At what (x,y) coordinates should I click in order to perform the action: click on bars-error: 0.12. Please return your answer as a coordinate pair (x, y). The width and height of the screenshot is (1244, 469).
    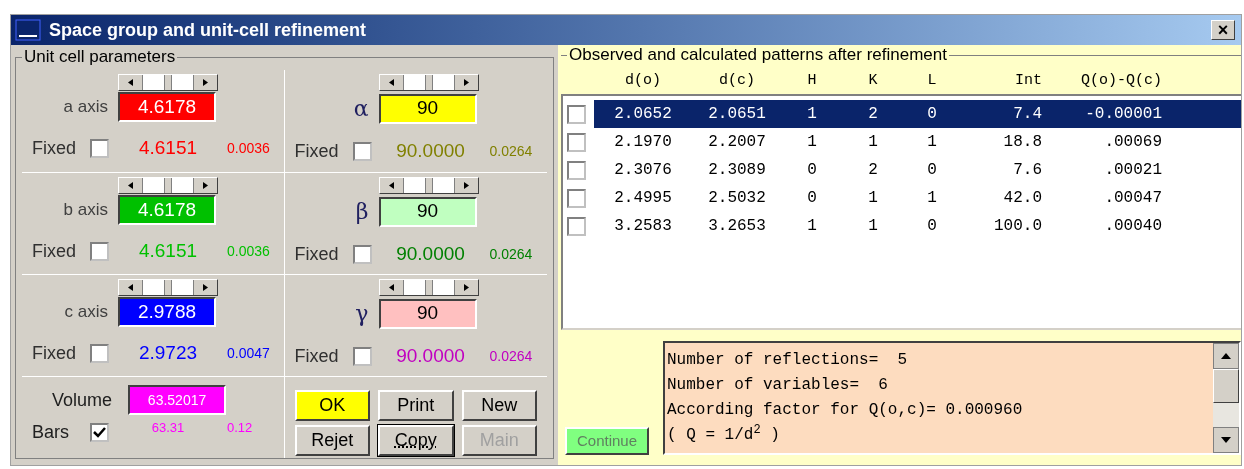
    Looking at the image, I should click on (240, 427).